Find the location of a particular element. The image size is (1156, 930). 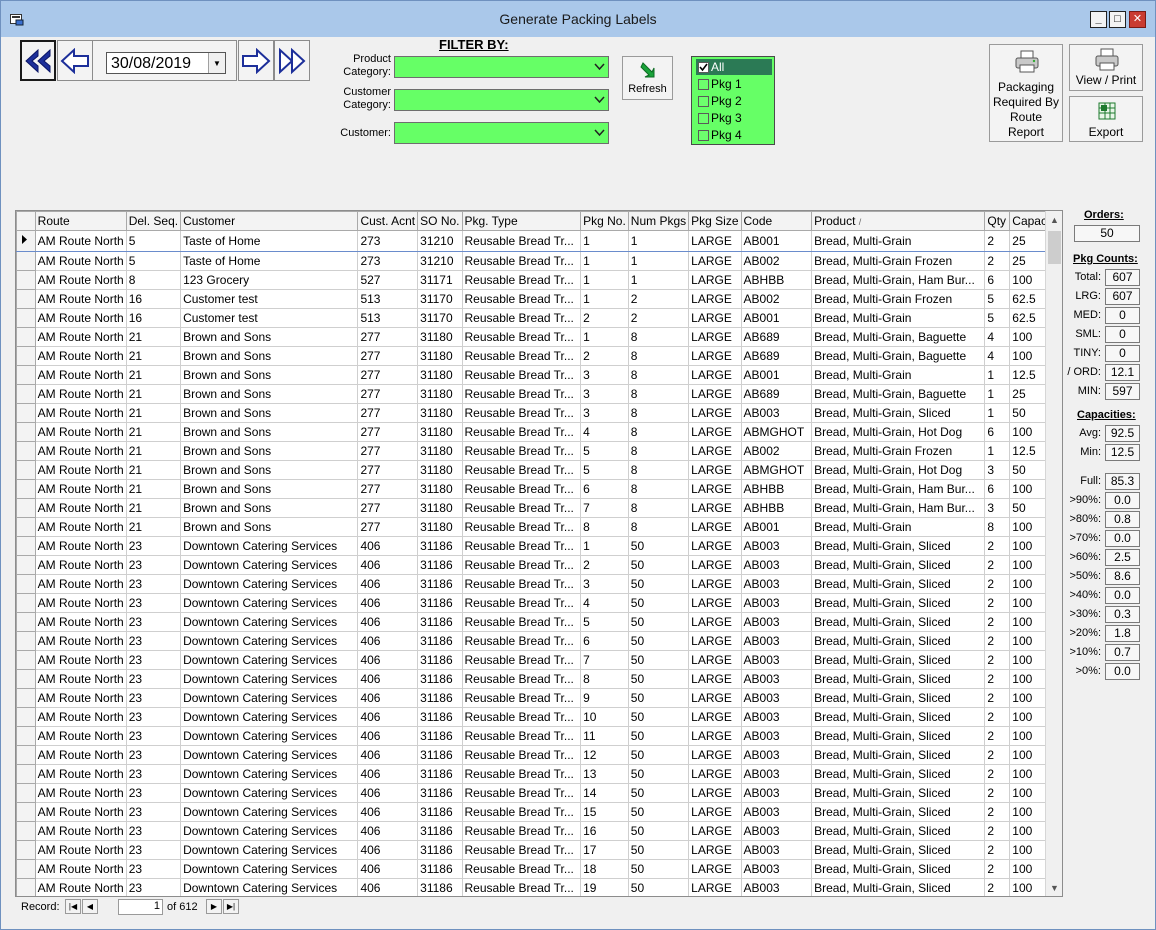

cell-product: Bread, Multi-Grain Frozen is located at coordinates (898, 451).